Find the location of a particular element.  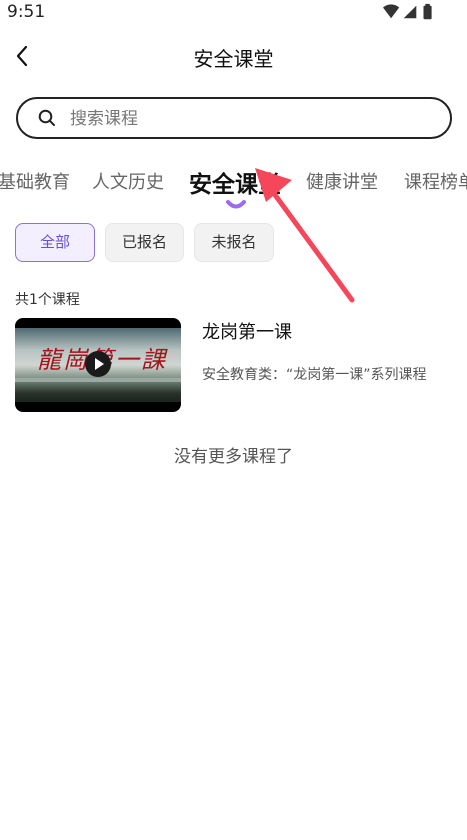

play-button is located at coordinates (98, 364).